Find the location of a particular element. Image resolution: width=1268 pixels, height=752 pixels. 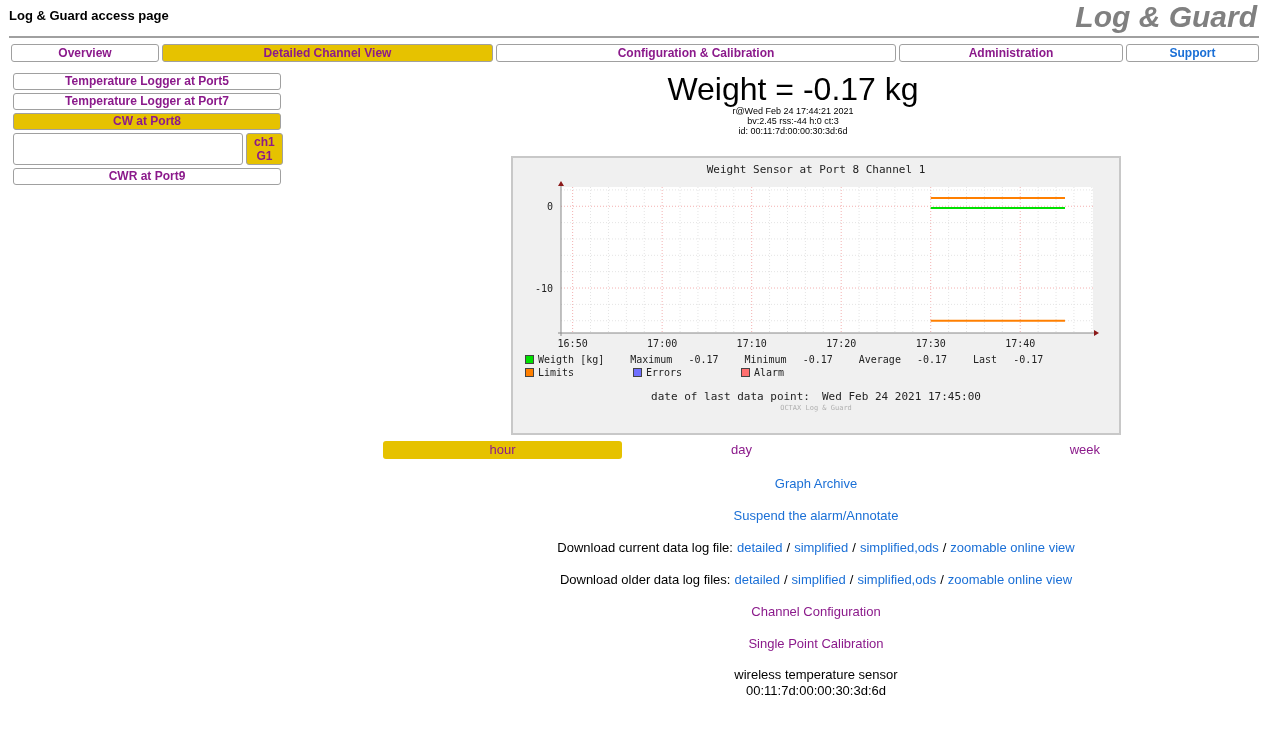

weight-reading: Weight = -0.17 kg is located at coordinates (793, 89).